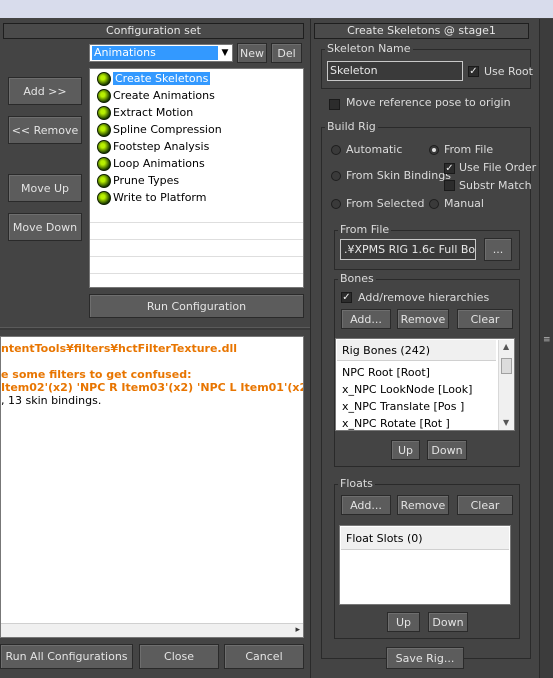 Image resolution: width=553 pixels, height=678 pixels. What do you see at coordinates (45, 227) in the screenshot?
I see `move-down-button: Move Down` at bounding box center [45, 227].